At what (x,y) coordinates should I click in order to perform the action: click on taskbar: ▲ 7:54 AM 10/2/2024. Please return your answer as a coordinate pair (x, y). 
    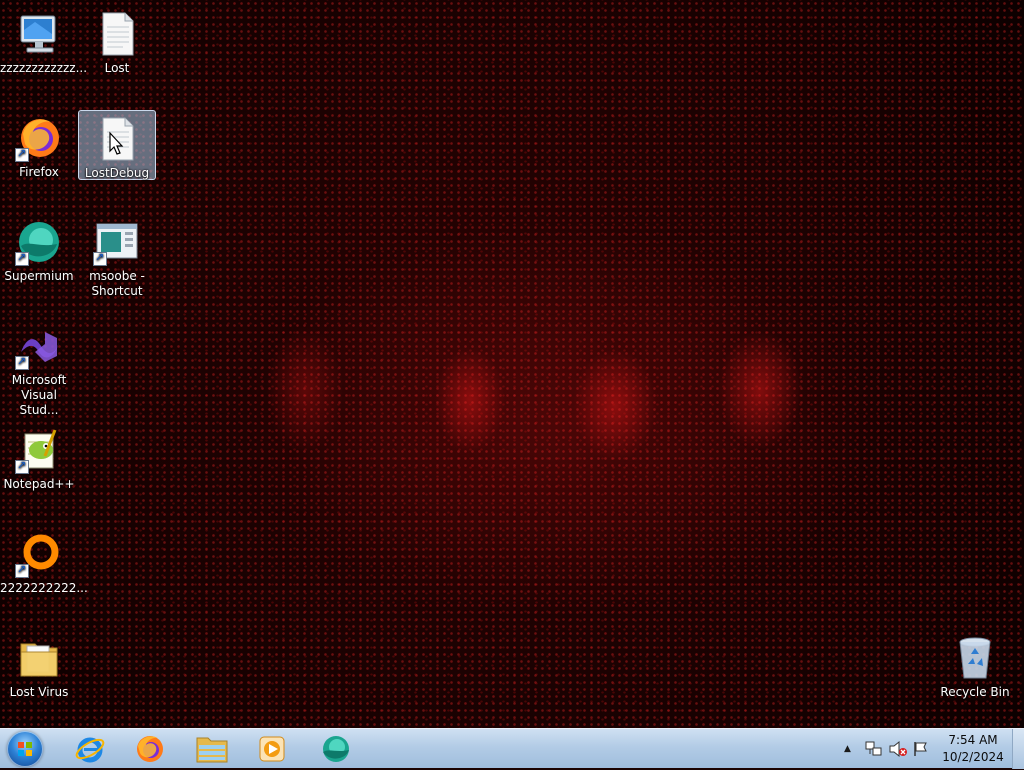
    Looking at the image, I should click on (512, 748).